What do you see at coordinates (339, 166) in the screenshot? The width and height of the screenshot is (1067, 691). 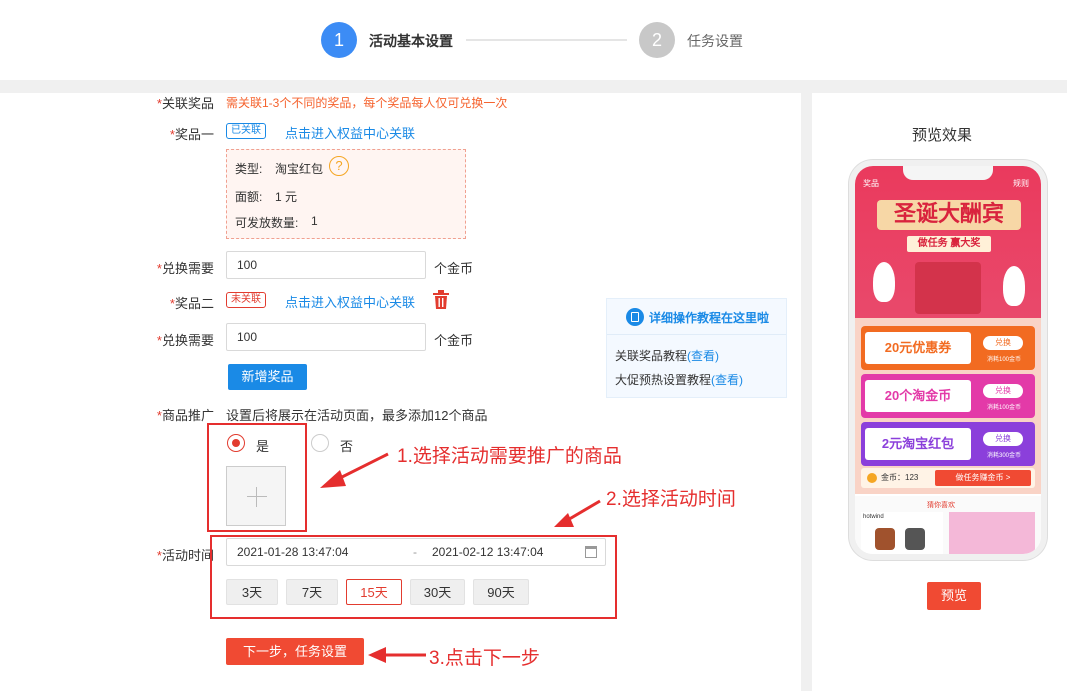 I see `help-icon: ?` at bounding box center [339, 166].